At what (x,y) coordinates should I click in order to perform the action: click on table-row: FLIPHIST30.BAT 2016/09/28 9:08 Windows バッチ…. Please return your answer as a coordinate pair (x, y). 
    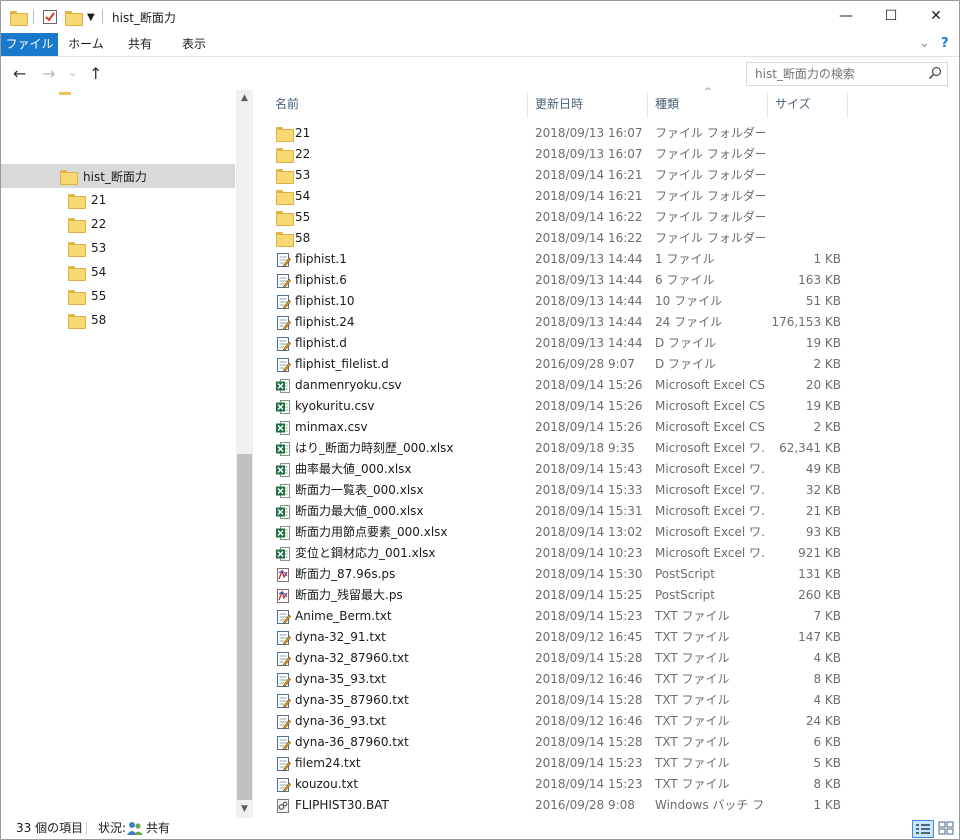
    Looking at the image, I should click on (606, 805).